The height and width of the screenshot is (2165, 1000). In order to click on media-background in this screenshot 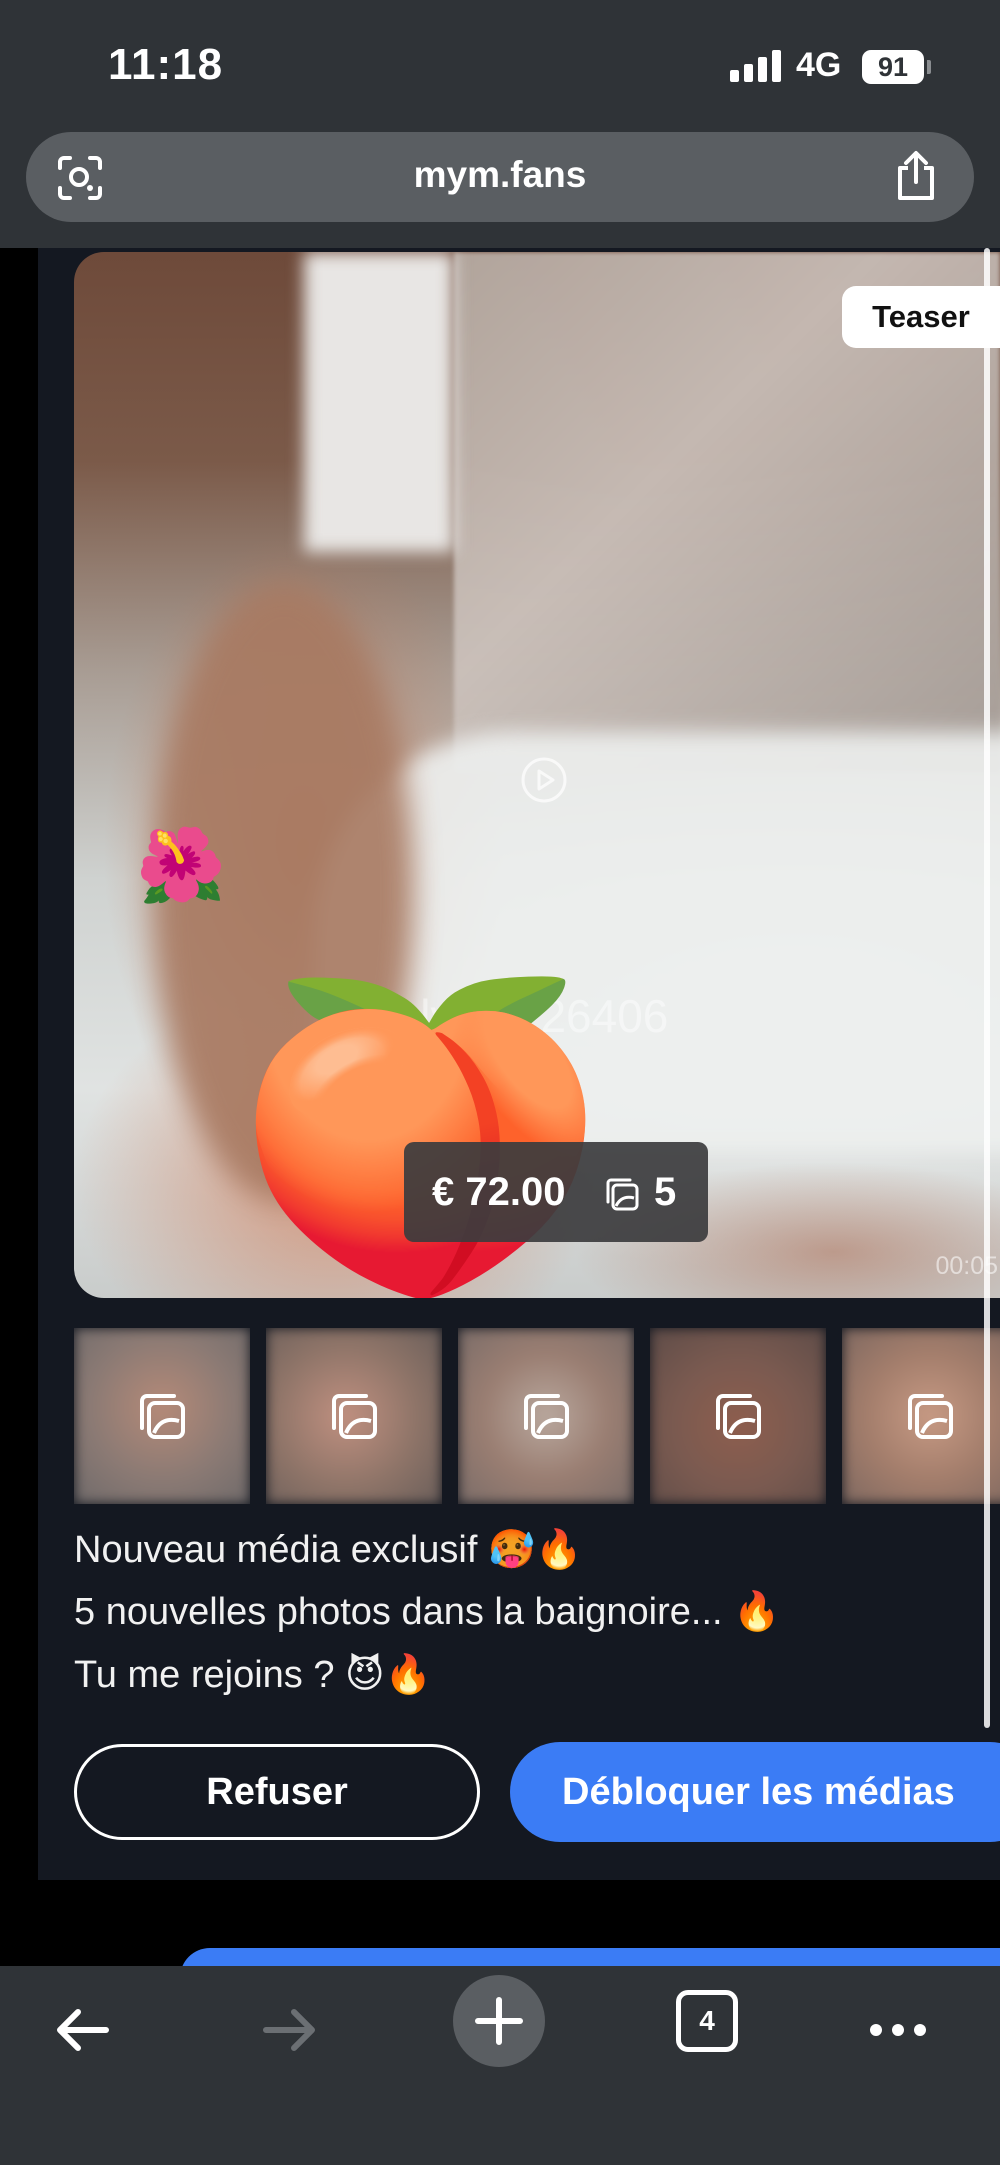, I will do `click(379, 402)`.